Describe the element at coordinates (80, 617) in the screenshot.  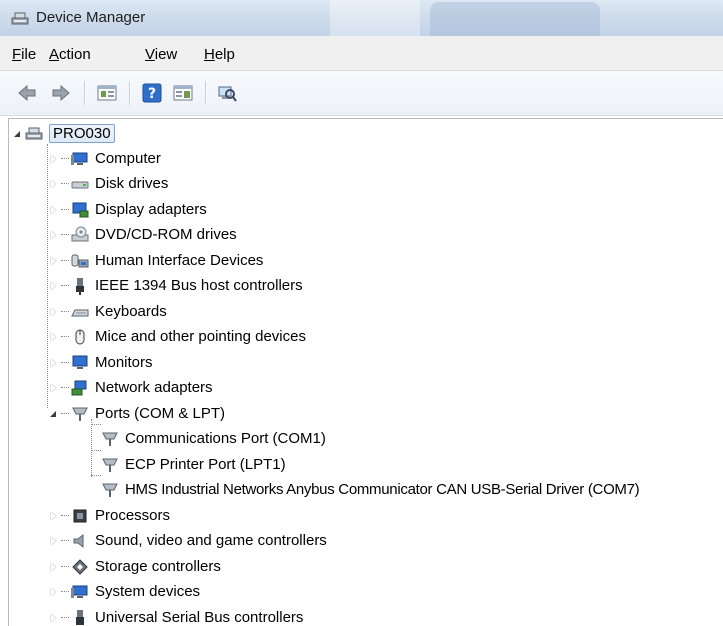
I see `usb-icon` at that location.